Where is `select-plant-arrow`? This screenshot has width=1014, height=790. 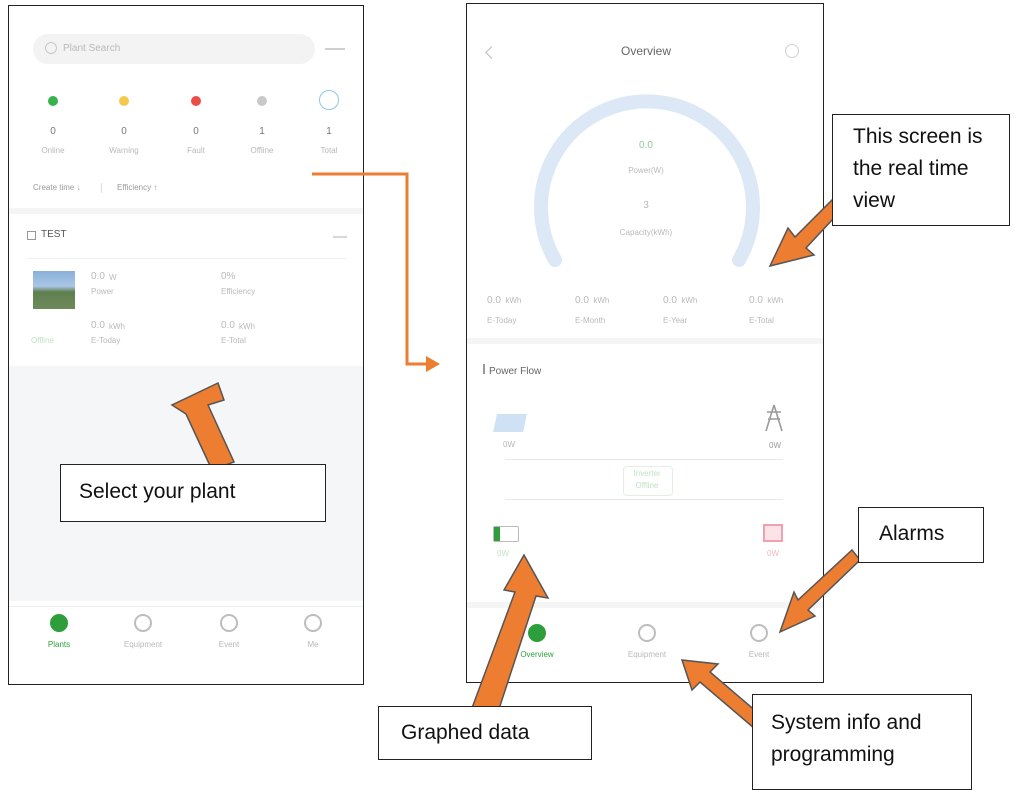
select-plant-arrow is located at coordinates (203, 426).